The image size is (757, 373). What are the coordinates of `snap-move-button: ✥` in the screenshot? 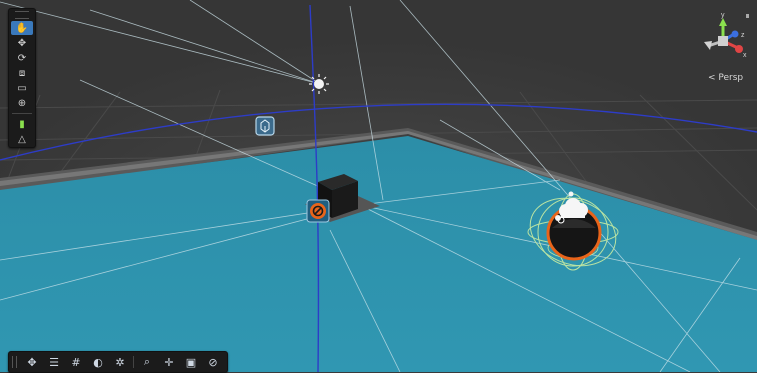 It's located at (32, 362).